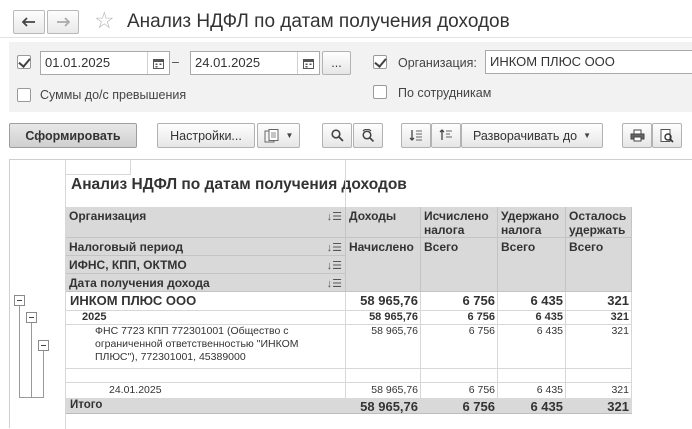  I want to click on arrow-left-icon, so click(28, 22).